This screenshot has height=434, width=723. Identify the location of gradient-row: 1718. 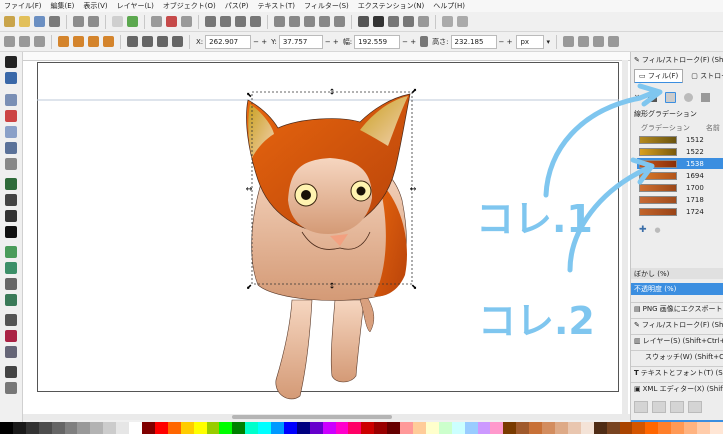
(680, 199).